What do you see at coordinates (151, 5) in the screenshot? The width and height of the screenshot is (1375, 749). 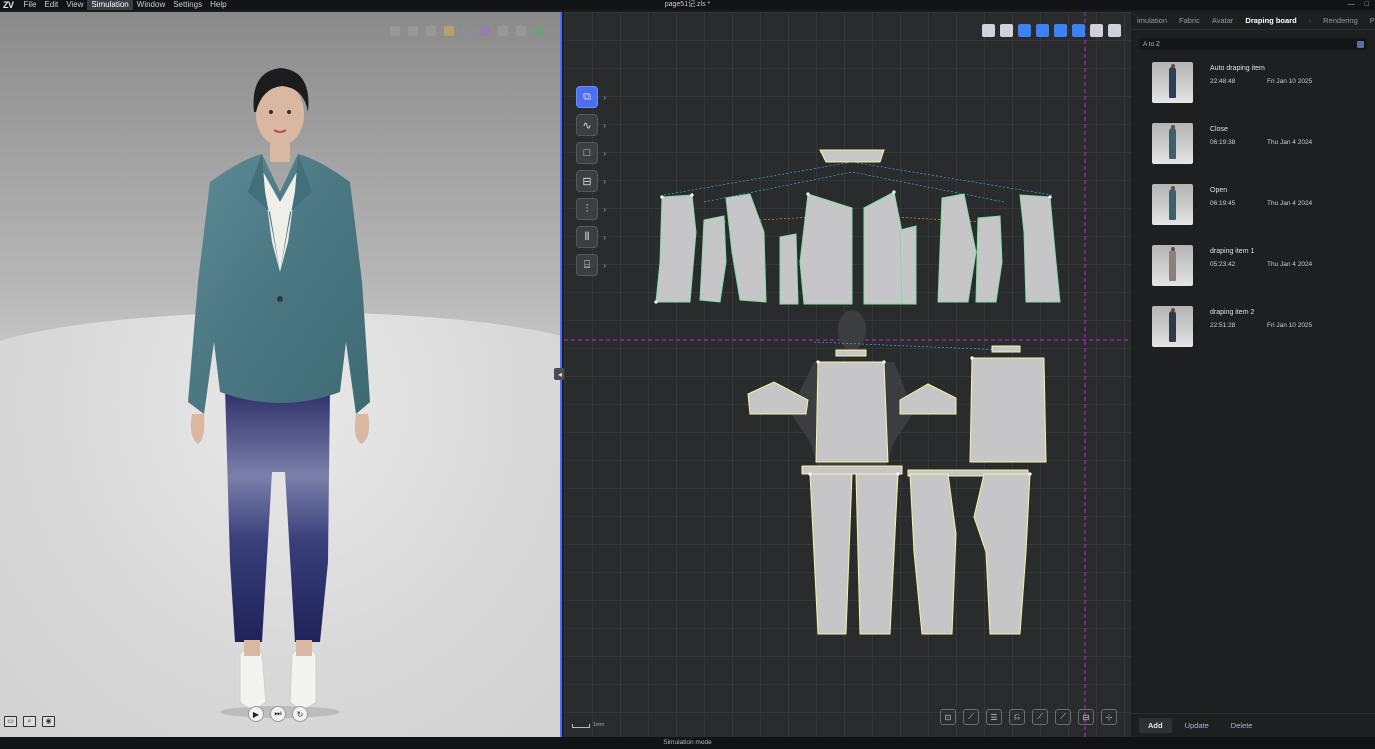 I see `menu-window: Window` at bounding box center [151, 5].